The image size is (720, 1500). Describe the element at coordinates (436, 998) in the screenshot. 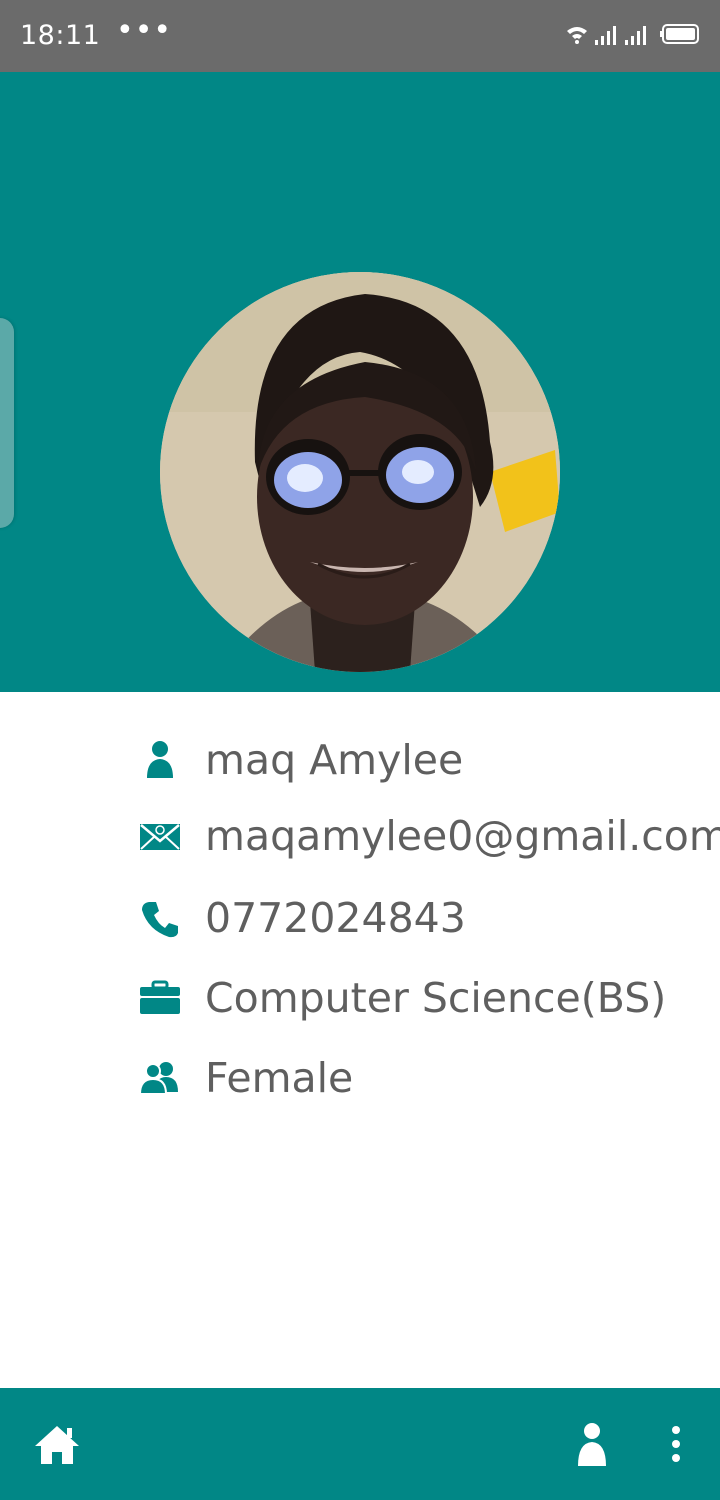

I see `profile-course: Computer Science(BS)` at that location.